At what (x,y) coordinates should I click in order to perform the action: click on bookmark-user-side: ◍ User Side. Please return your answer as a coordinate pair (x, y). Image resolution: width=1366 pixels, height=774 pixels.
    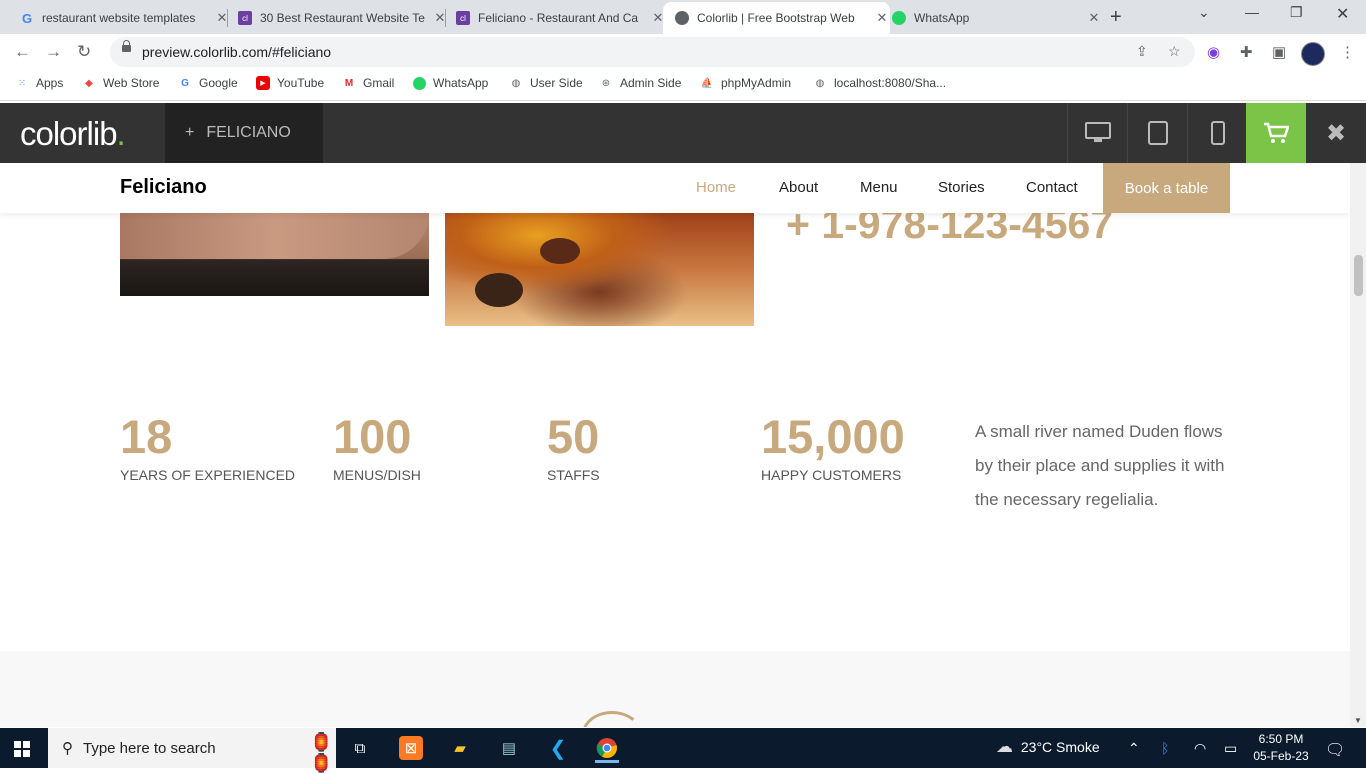
    Looking at the image, I should click on (546, 83).